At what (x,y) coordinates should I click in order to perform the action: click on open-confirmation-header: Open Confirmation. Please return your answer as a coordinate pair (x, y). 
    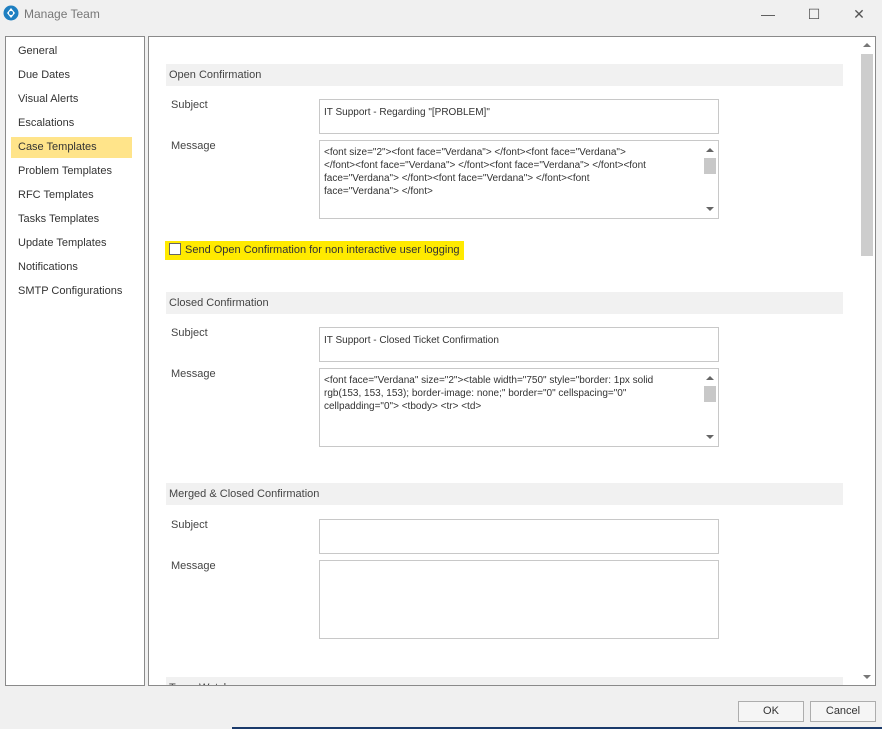
    Looking at the image, I should click on (504, 75).